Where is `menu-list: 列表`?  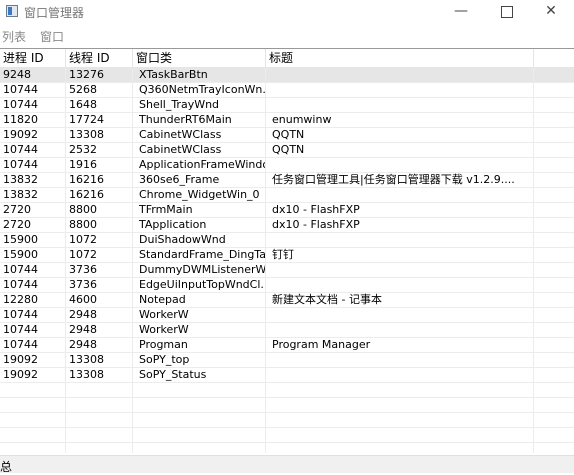
menu-list: 列表 is located at coordinates (14, 36).